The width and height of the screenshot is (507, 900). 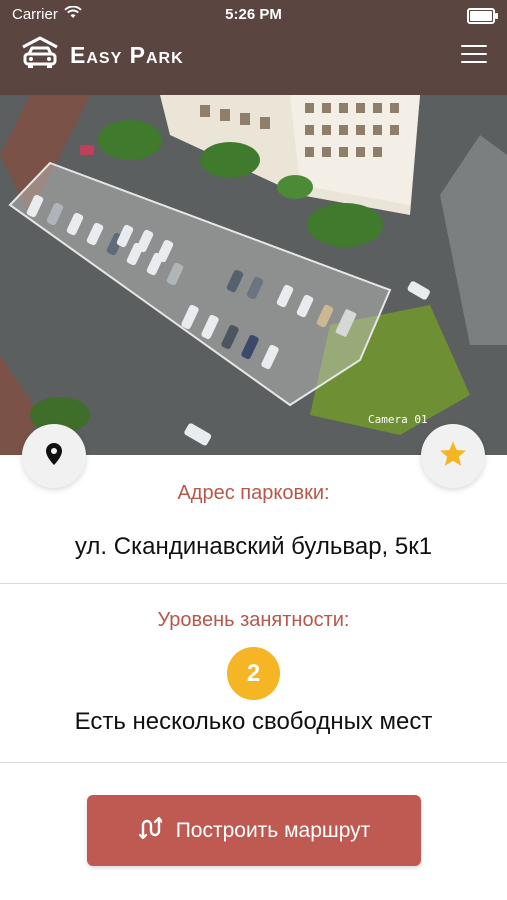 What do you see at coordinates (253, 493) in the screenshot?
I see `address-label: Адрес парковки:` at bounding box center [253, 493].